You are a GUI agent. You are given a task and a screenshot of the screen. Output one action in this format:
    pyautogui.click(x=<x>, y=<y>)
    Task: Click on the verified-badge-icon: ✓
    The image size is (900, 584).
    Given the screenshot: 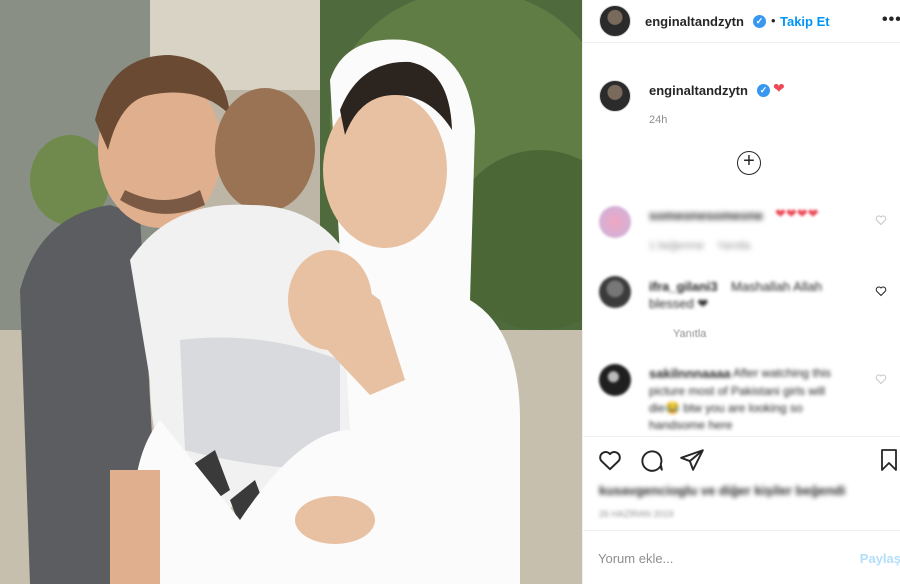 What is the action you would take?
    pyautogui.click(x=759, y=21)
    